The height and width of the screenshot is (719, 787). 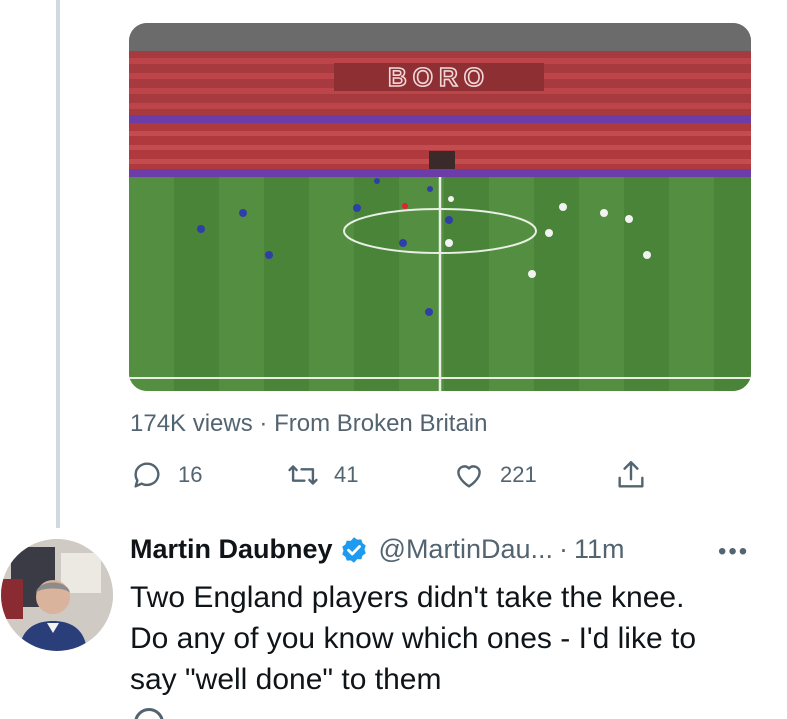 I want to click on tweet-action-bar: 16 41 221, so click(x=400, y=478).